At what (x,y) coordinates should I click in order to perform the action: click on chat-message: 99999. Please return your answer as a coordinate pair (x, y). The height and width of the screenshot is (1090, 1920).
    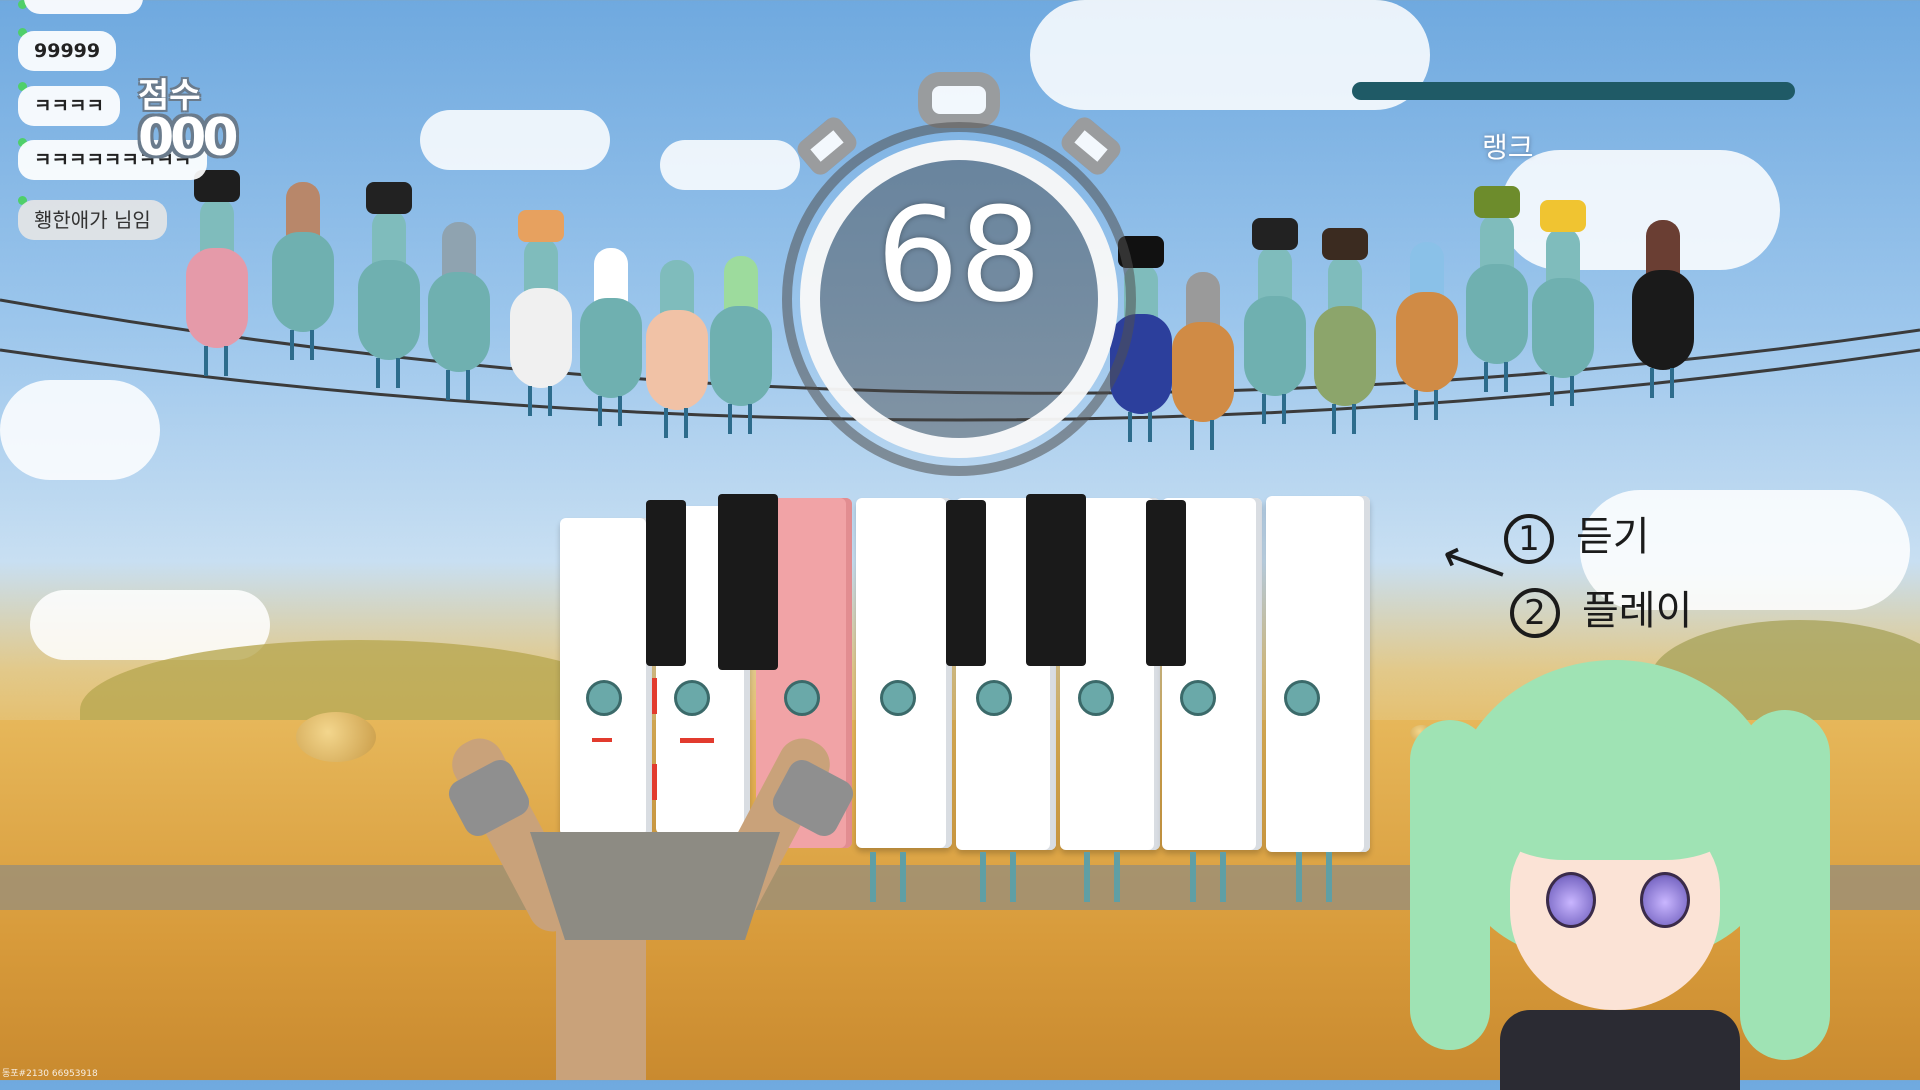
    Looking at the image, I should click on (67, 51).